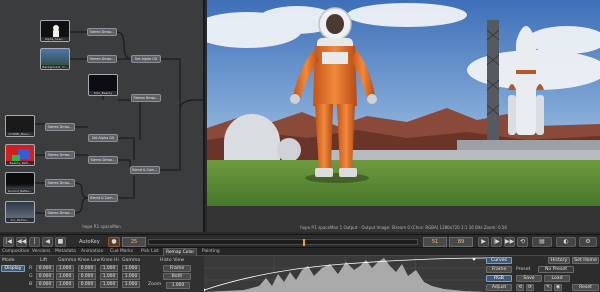 The width and height of the screenshot is (600, 292). Describe the element at coordinates (585, 260) in the screenshot. I see `set-home-button: Set Home` at that location.